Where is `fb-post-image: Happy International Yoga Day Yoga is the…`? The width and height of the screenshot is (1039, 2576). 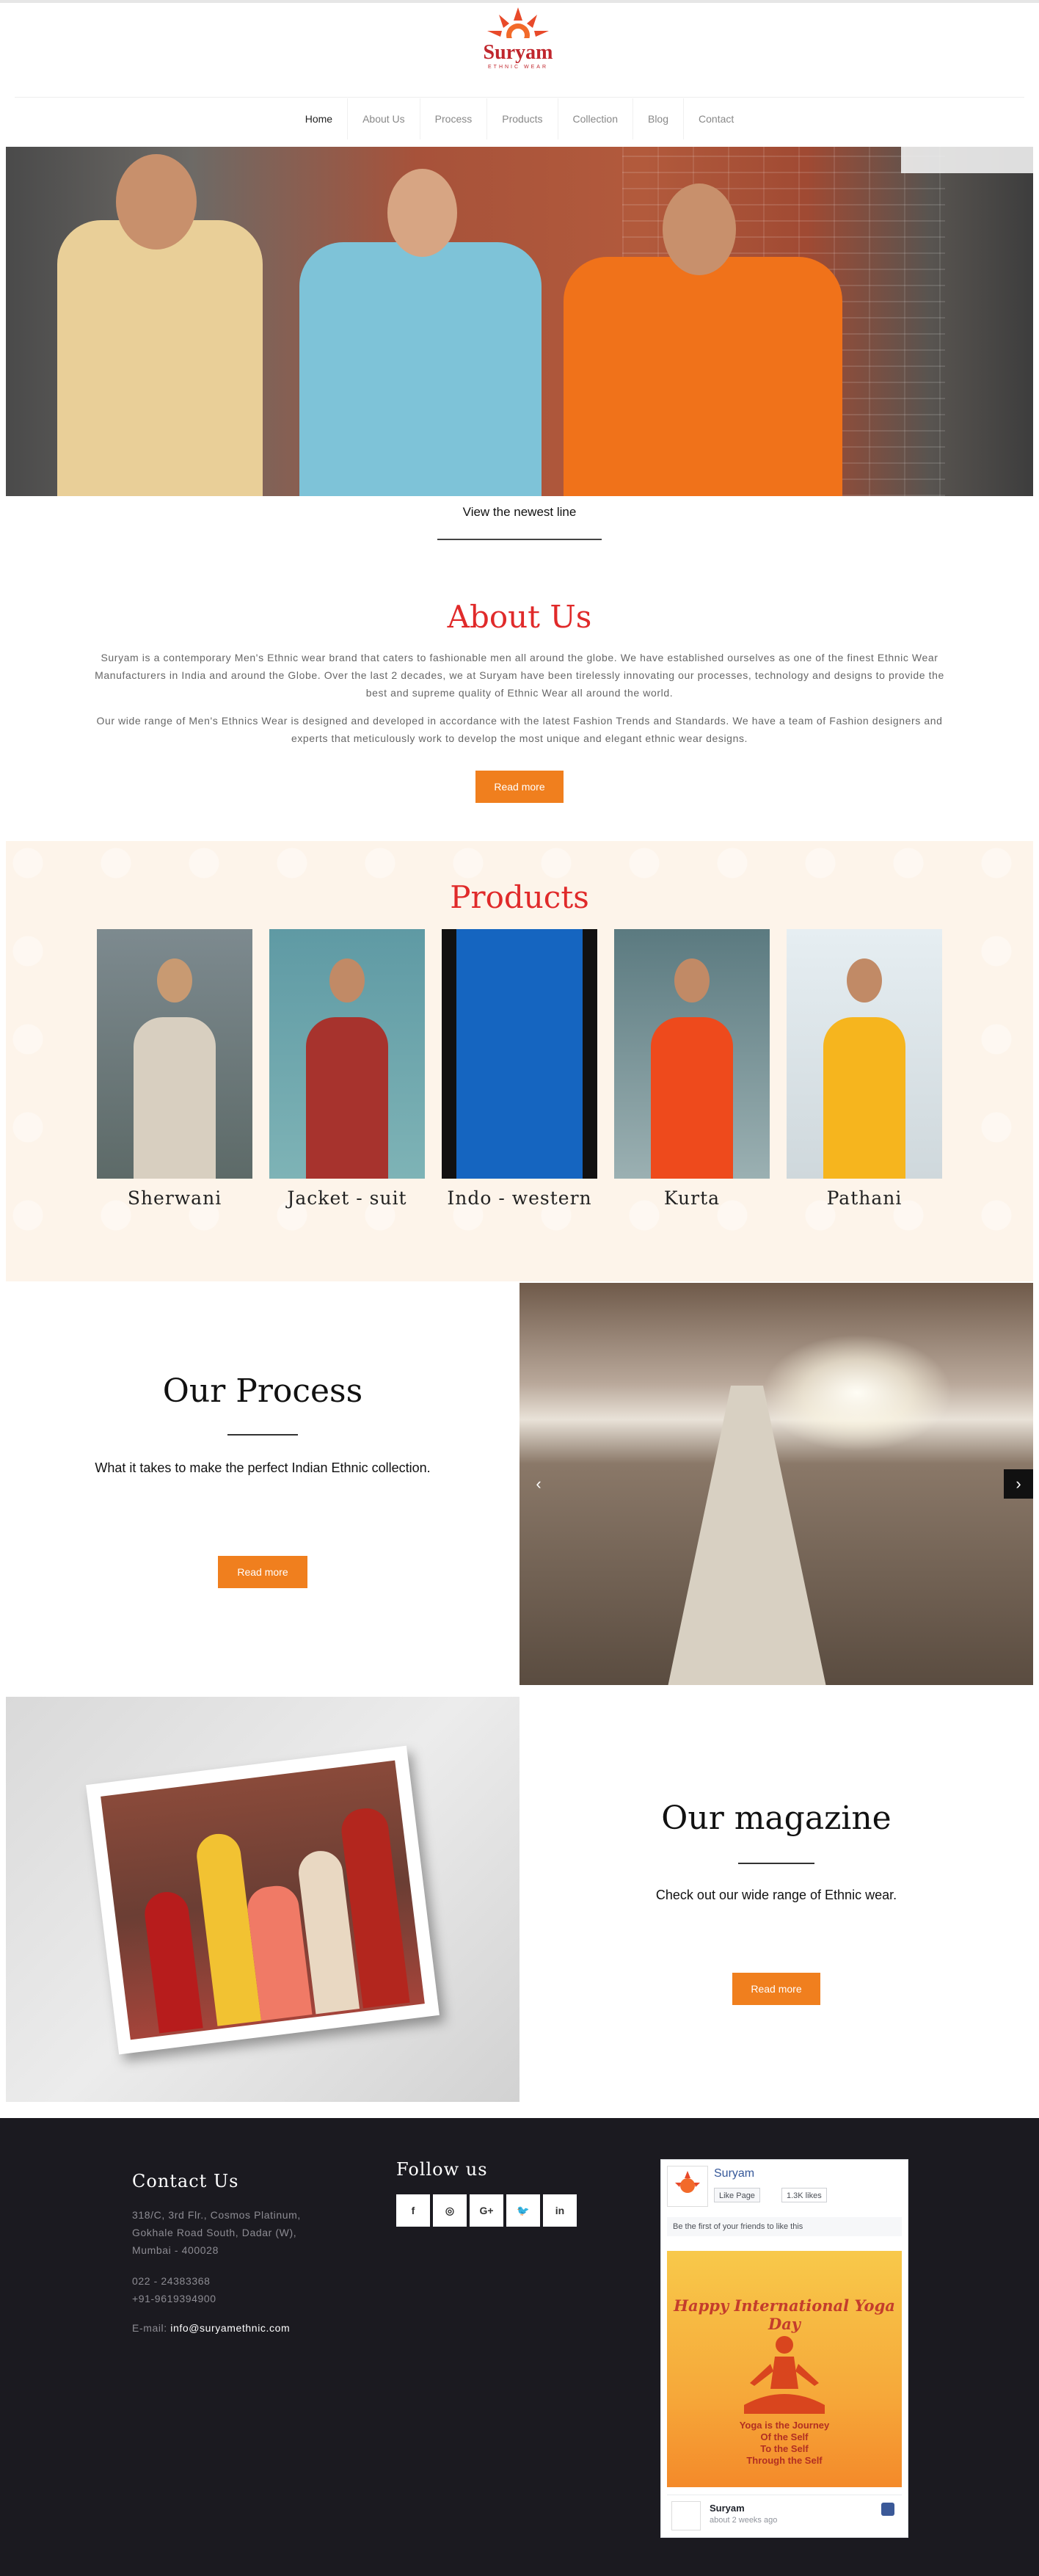 fb-post-image: Happy International Yoga Day Yoga is the… is located at coordinates (784, 2369).